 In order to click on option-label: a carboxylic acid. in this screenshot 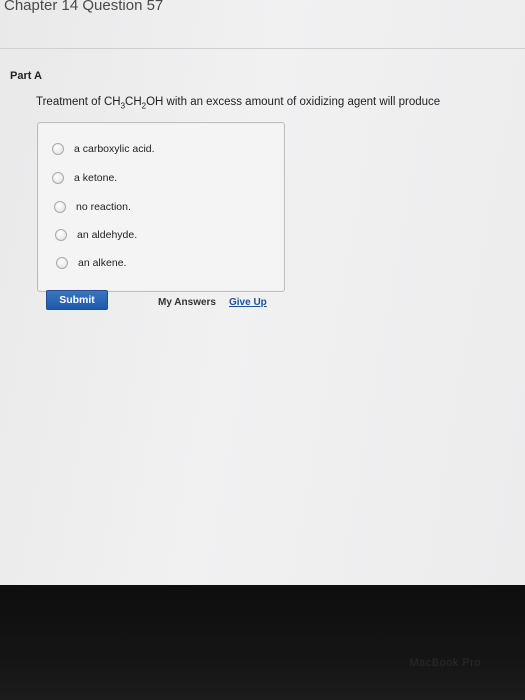, I will do `click(114, 149)`.